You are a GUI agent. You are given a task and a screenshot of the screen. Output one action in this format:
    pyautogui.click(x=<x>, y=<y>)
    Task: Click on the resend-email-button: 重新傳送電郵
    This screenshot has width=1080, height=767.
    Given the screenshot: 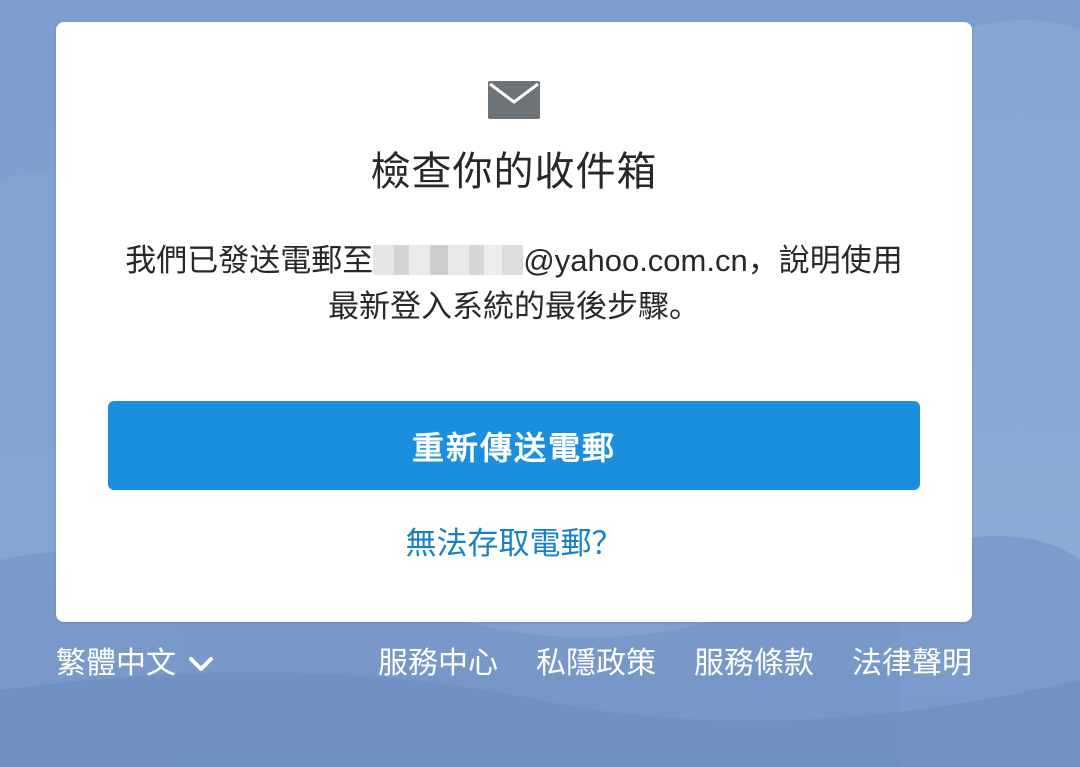 What is the action you would take?
    pyautogui.click(x=514, y=445)
    